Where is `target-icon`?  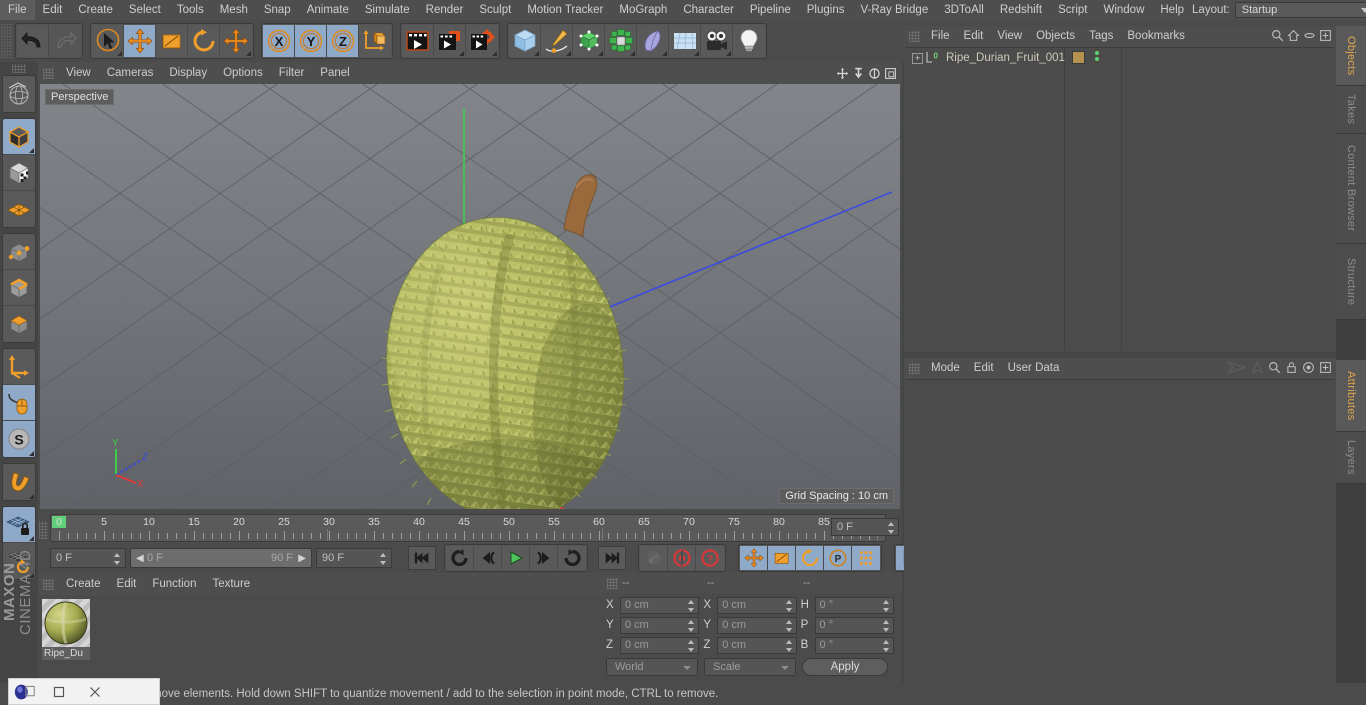
target-icon is located at coordinates (1308, 369).